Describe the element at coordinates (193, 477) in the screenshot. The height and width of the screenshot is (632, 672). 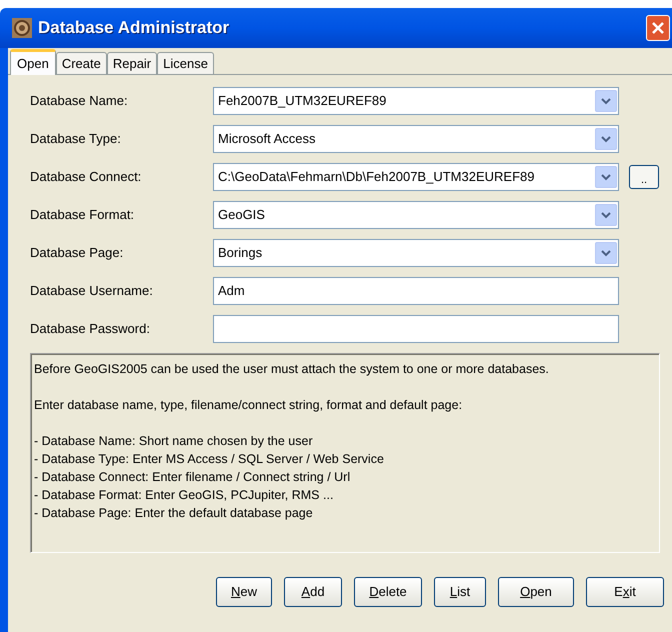
I see `info-text: - Database Connect: Enter filename / Connect string / Url` at that location.